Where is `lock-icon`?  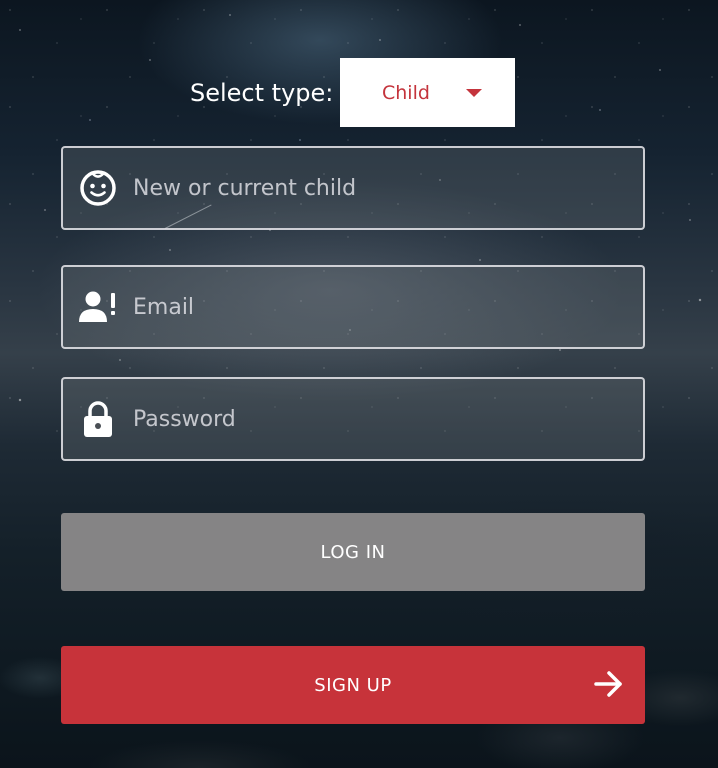 lock-icon is located at coordinates (98, 419).